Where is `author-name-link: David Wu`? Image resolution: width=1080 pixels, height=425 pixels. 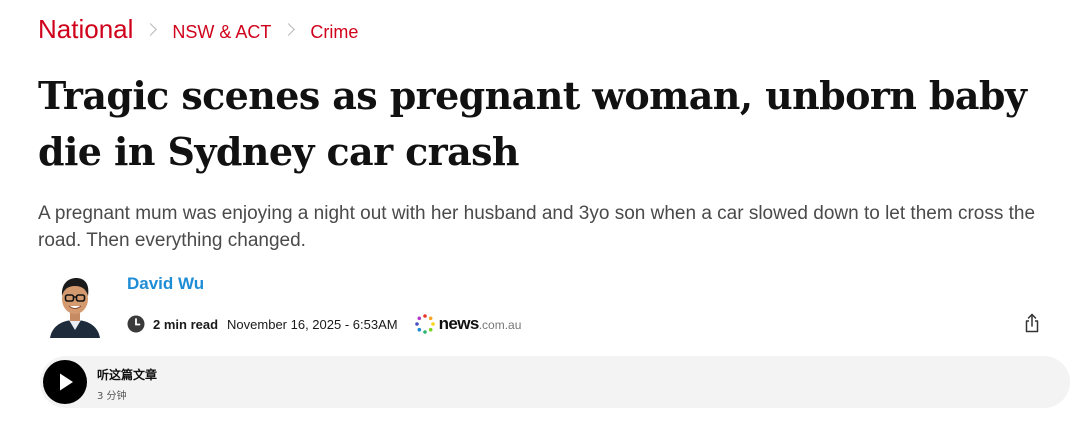 author-name-link: David Wu is located at coordinates (165, 284).